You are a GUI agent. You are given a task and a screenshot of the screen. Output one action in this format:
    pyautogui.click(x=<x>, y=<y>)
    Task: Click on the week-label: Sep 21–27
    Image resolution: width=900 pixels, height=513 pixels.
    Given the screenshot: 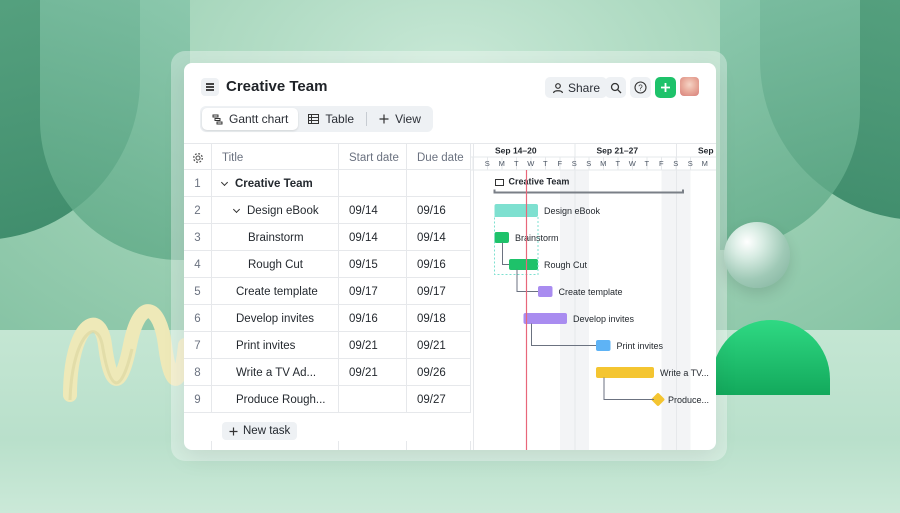 What is the action you would take?
    pyautogui.click(x=618, y=151)
    